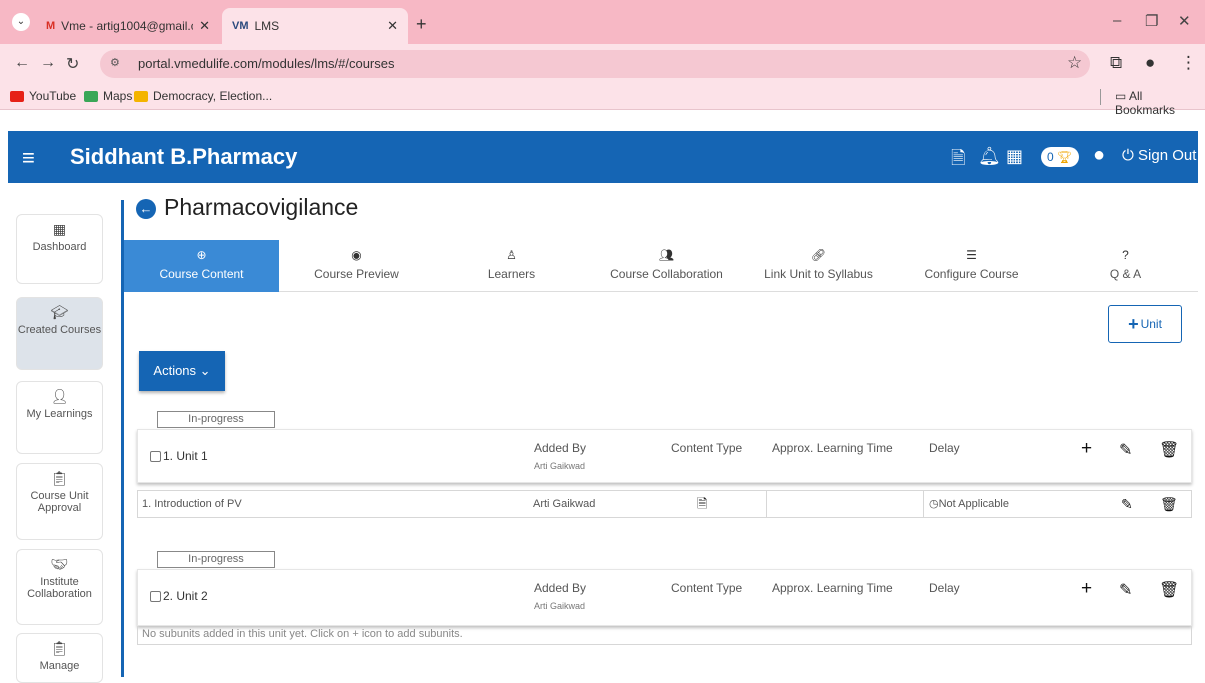 Image resolution: width=1205 pixels, height=683 pixels. I want to click on chevron-down-icon: ⌄, so click(205, 370).